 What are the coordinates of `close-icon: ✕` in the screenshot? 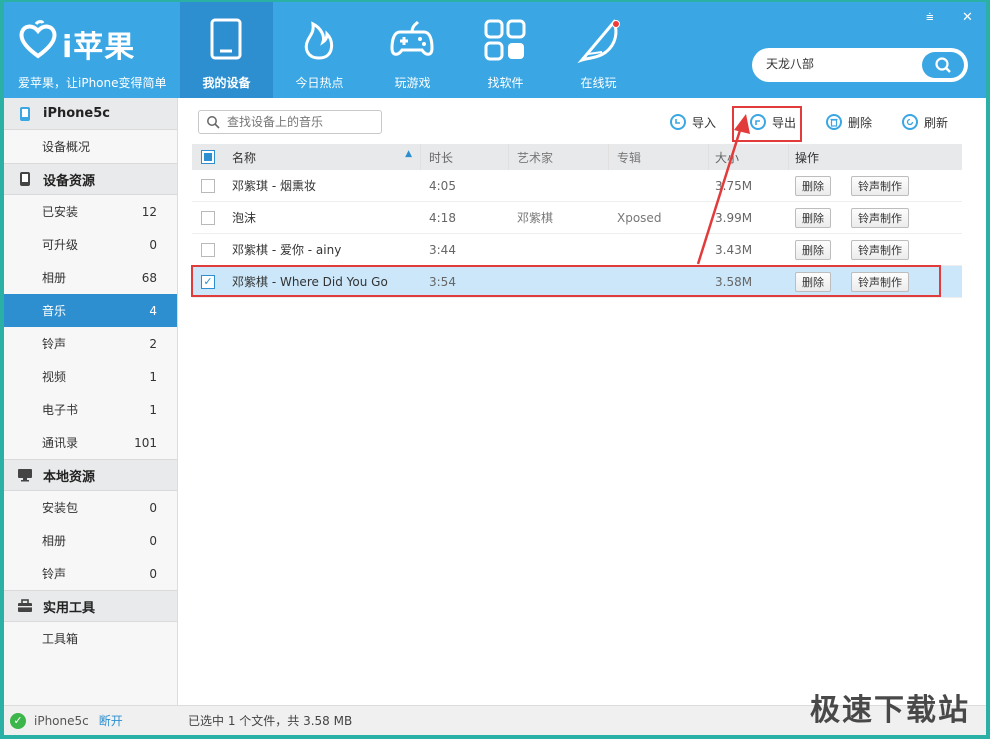 It's located at (967, 17).